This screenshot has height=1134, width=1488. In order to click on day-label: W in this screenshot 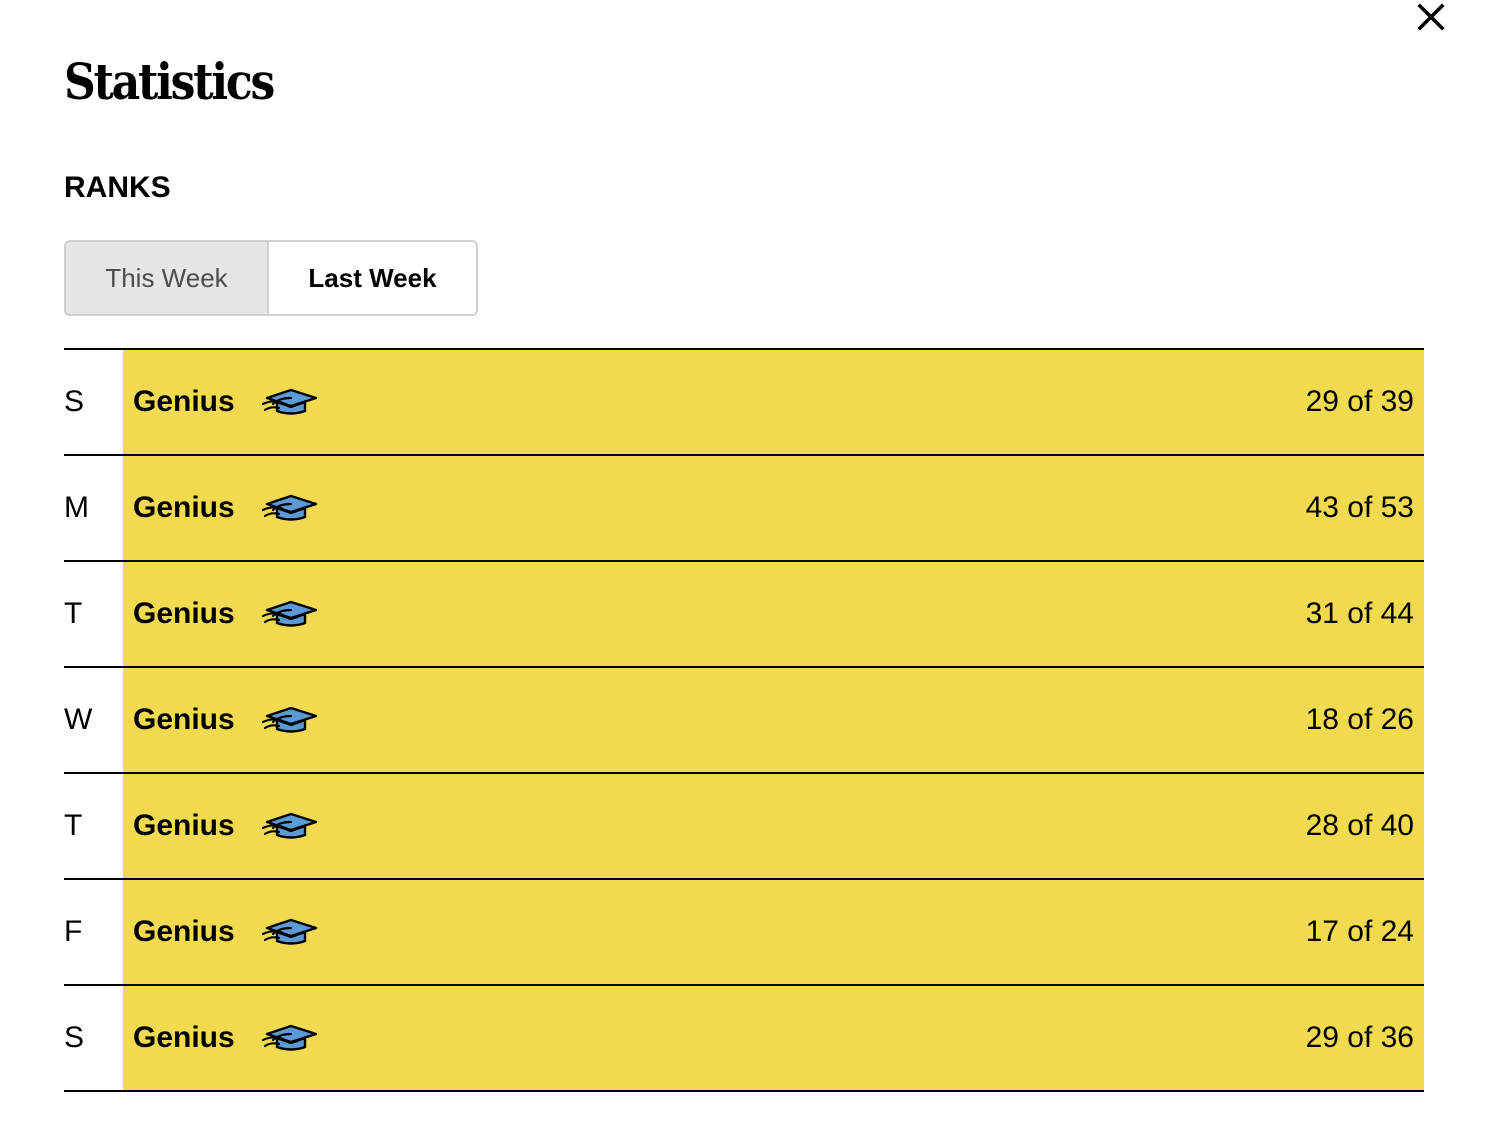, I will do `click(78, 719)`.